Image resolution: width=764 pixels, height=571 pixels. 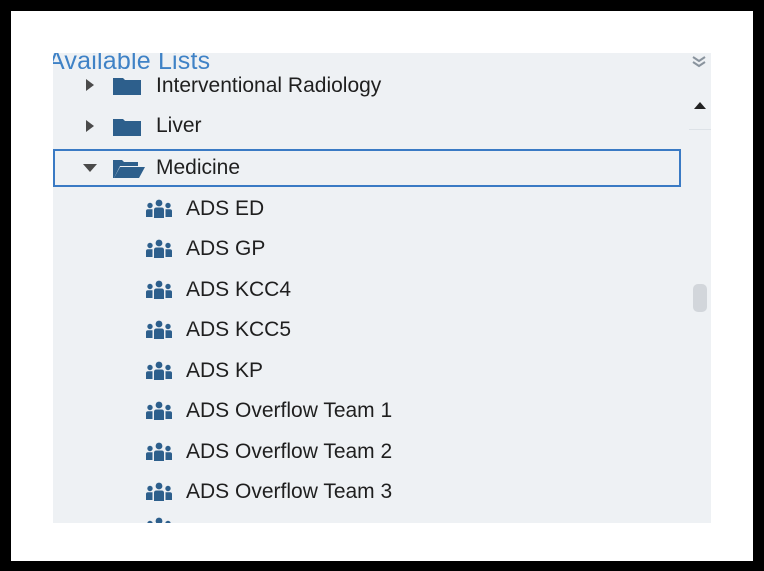 I want to click on collapse-arrow-icon, so click(x=90, y=168).